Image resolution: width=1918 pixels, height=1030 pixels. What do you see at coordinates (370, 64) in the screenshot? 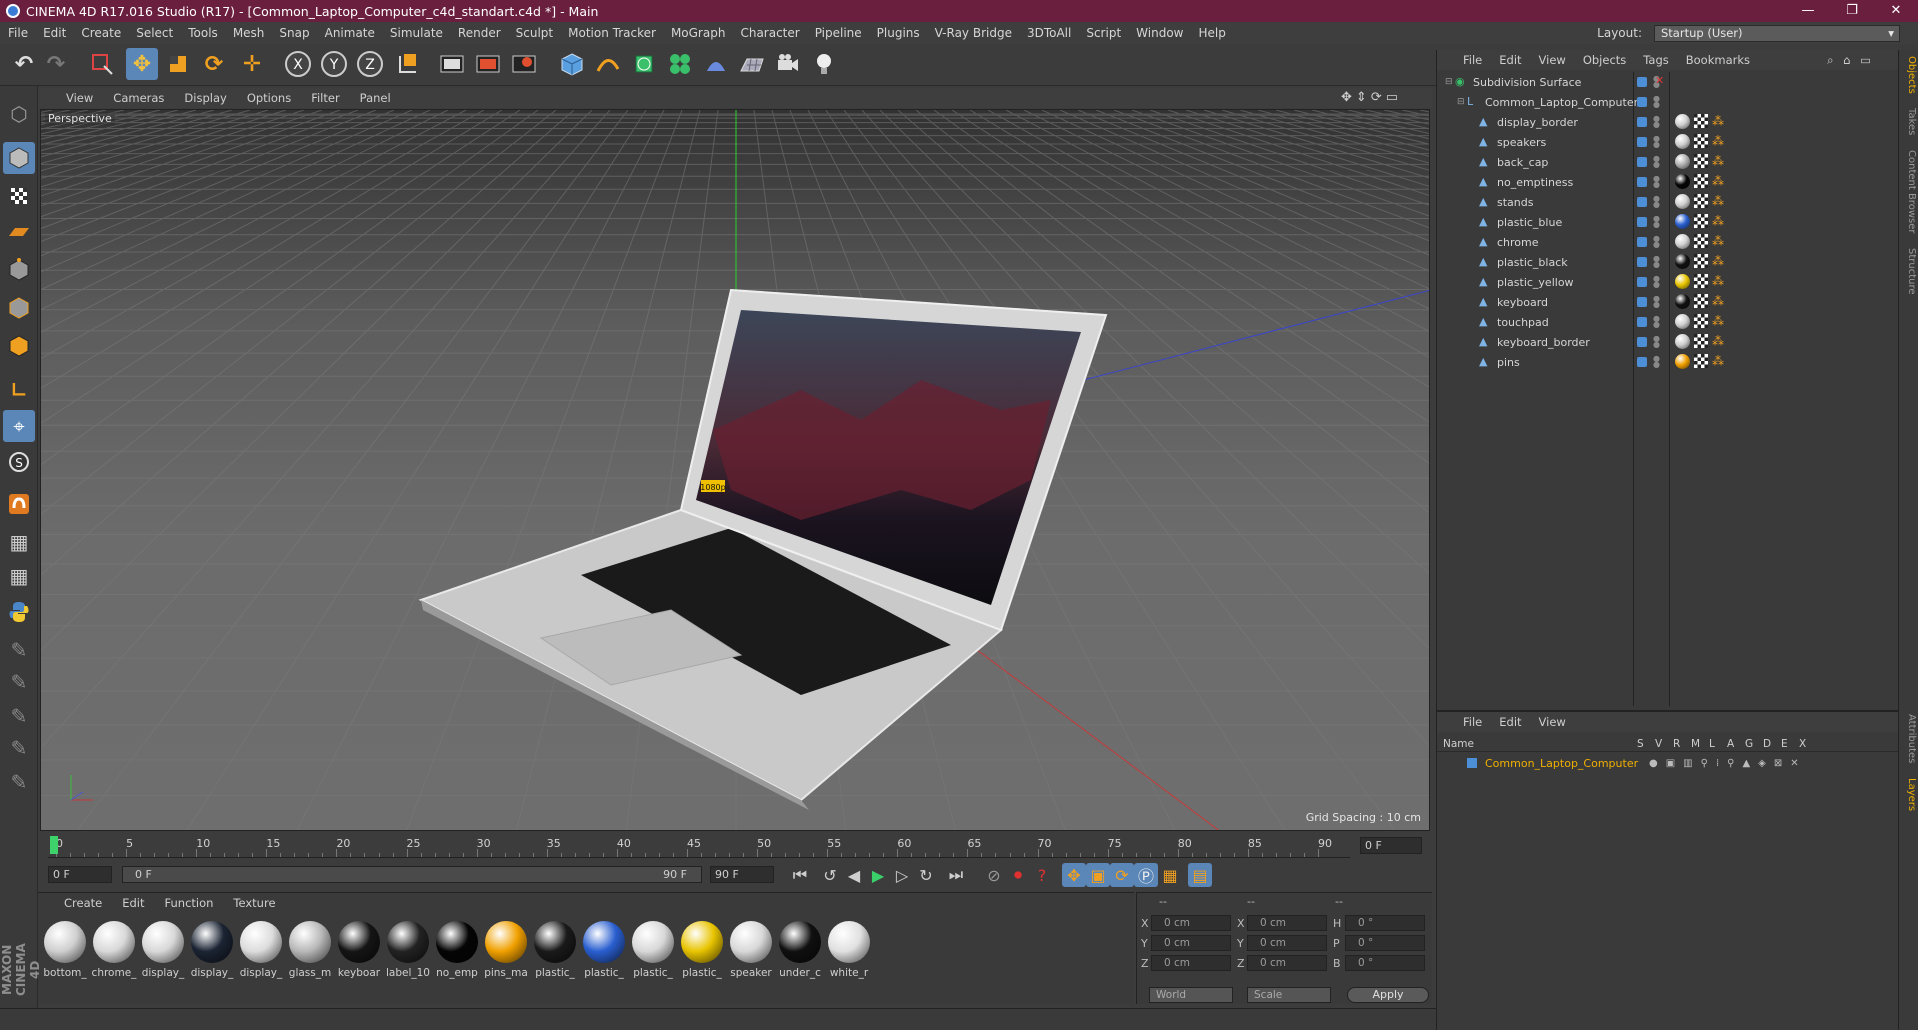
I see `z-axis-lock-icon: Z` at bounding box center [370, 64].